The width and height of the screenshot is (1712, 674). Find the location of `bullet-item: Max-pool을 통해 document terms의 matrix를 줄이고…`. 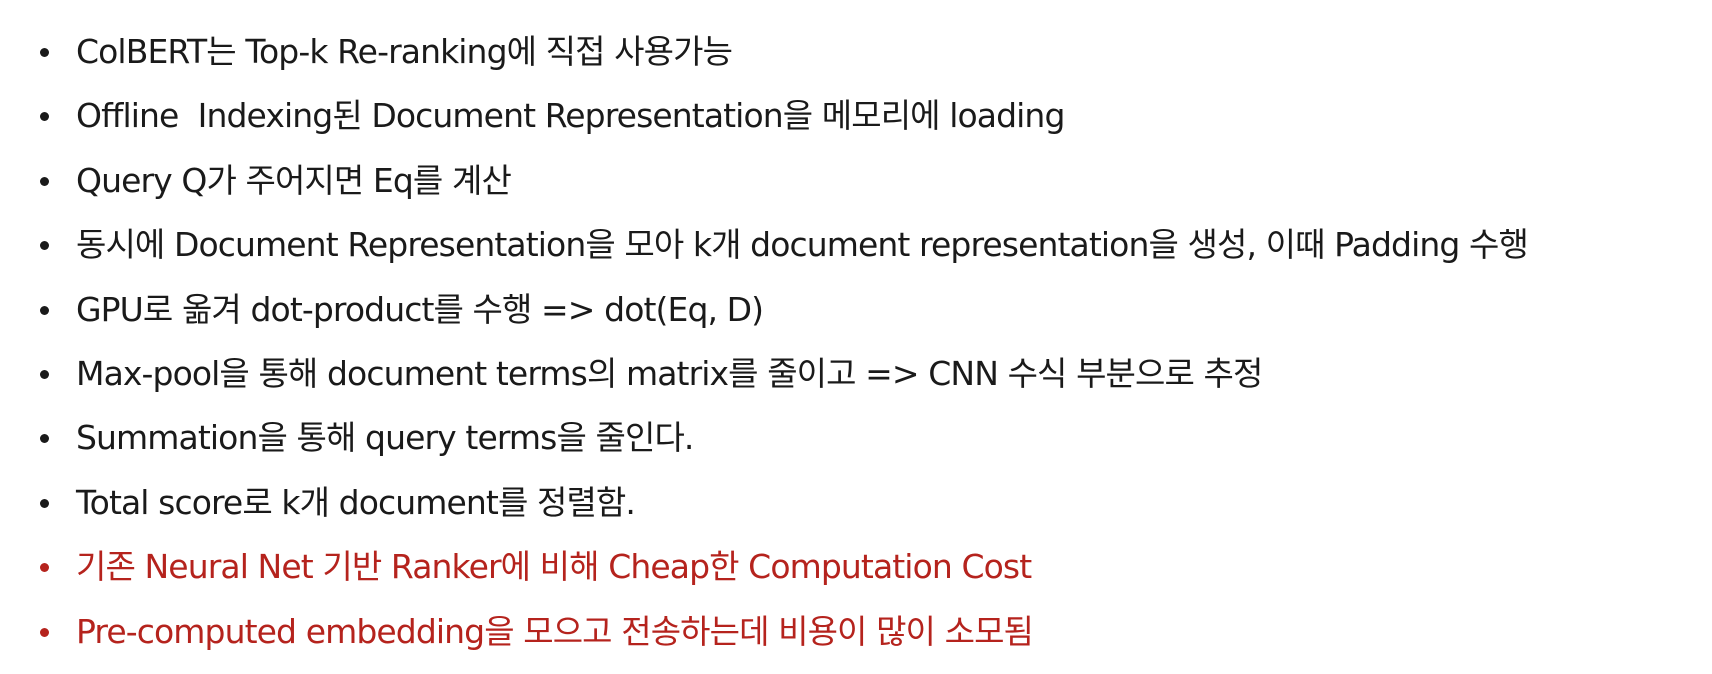

bullet-item: Max-pool을 통해 document terms의 matrix를 줄이고… is located at coordinates (866, 374).